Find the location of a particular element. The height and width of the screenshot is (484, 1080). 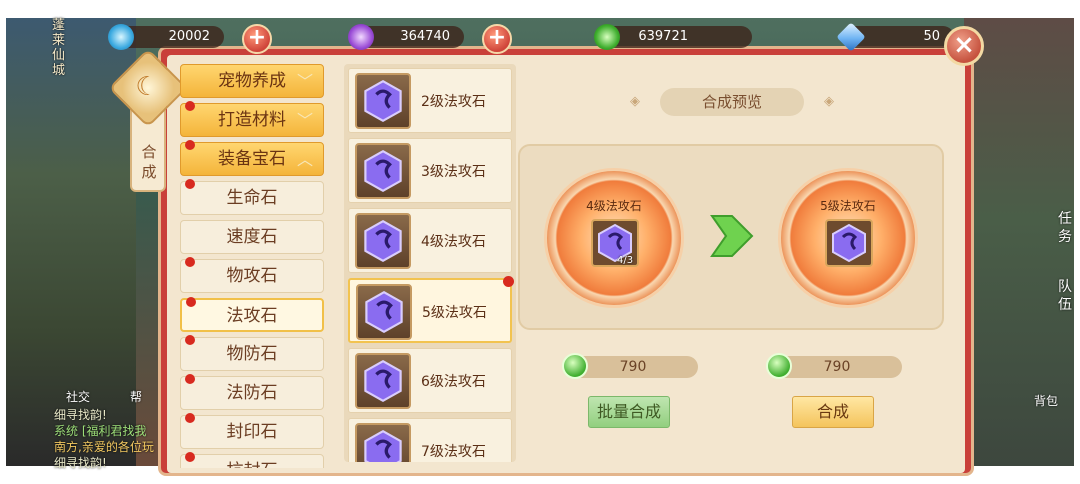

category-label: 抗封石 is located at coordinates (252, 464).